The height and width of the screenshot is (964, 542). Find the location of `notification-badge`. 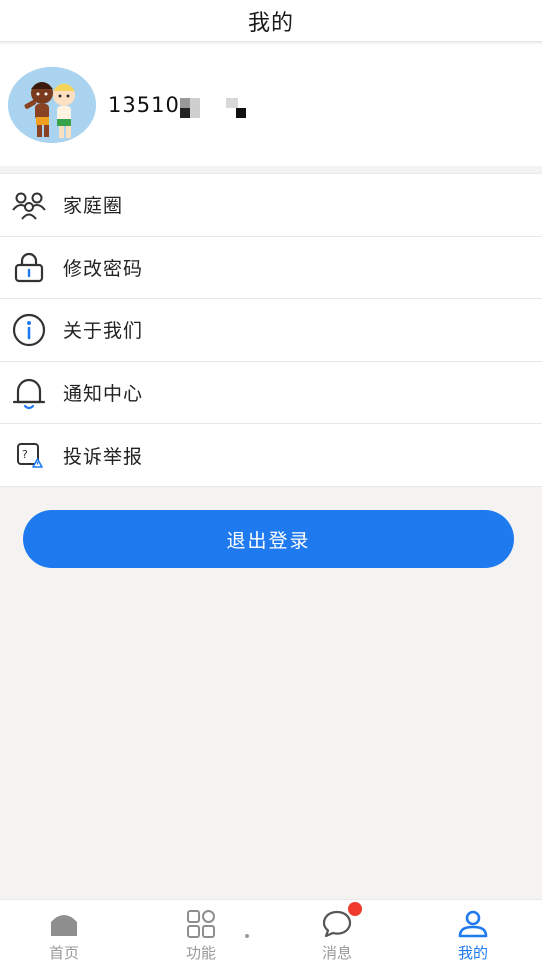

notification-badge is located at coordinates (355, 909).